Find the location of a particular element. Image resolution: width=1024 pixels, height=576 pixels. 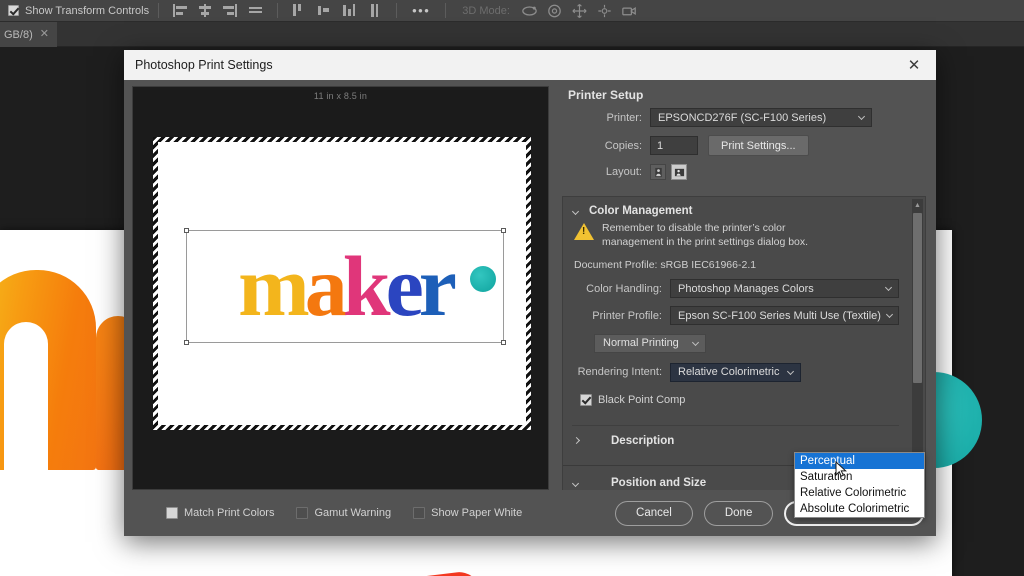

mouse-cursor-icon is located at coordinates (841, 472).